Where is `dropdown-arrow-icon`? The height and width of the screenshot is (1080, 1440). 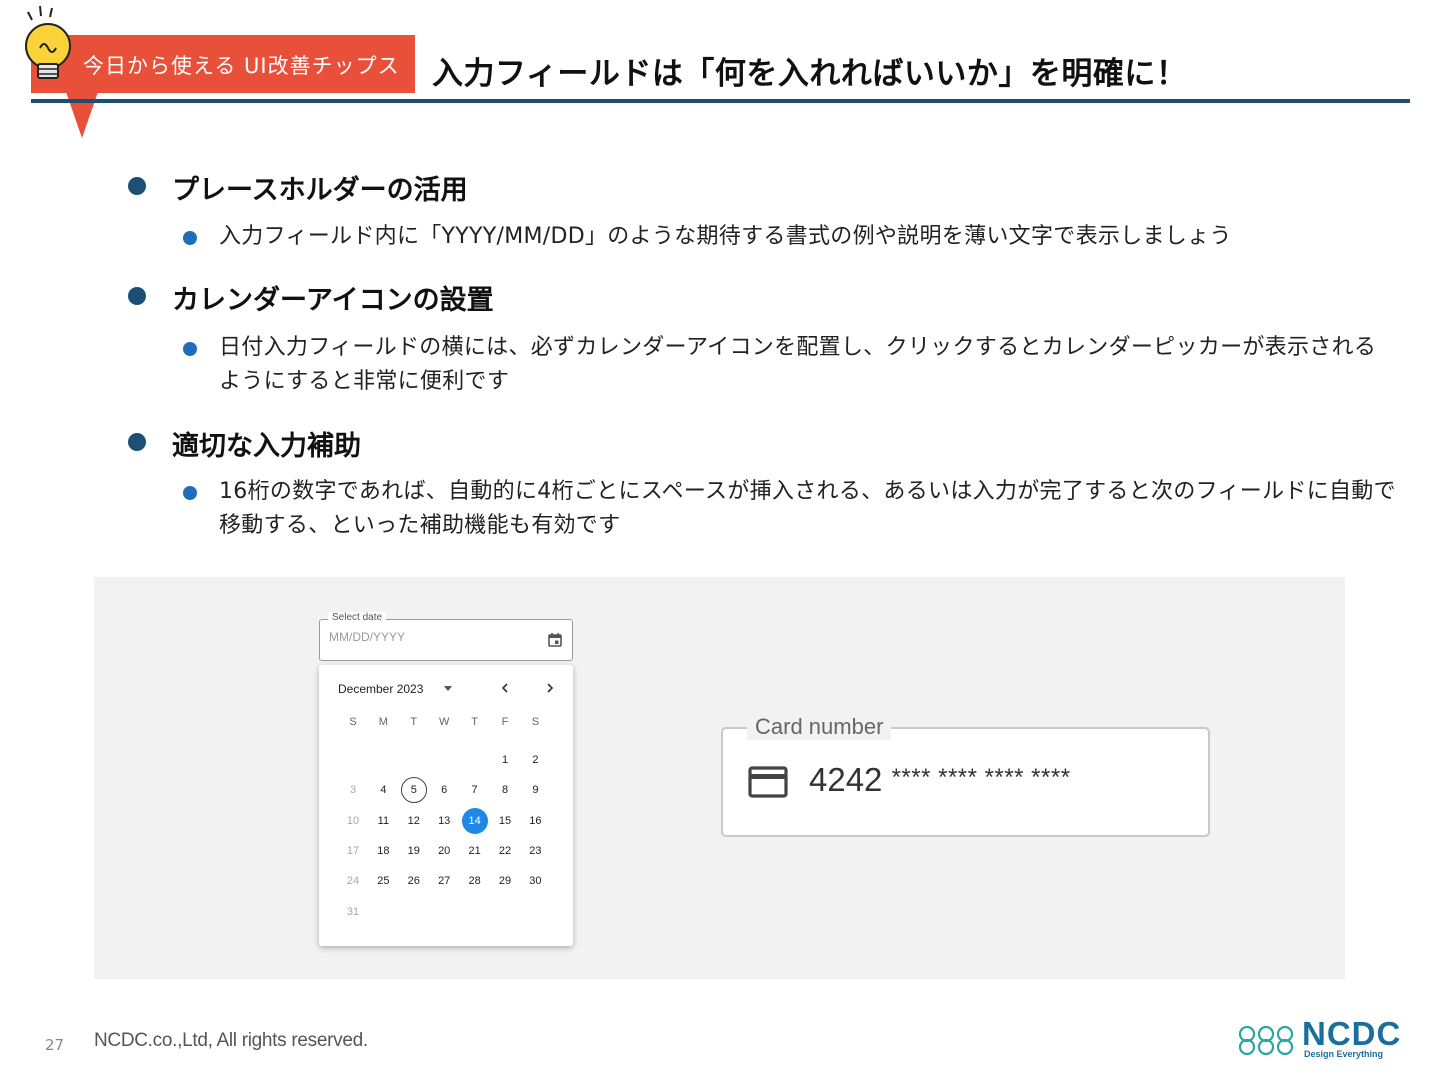 dropdown-arrow-icon is located at coordinates (448, 688).